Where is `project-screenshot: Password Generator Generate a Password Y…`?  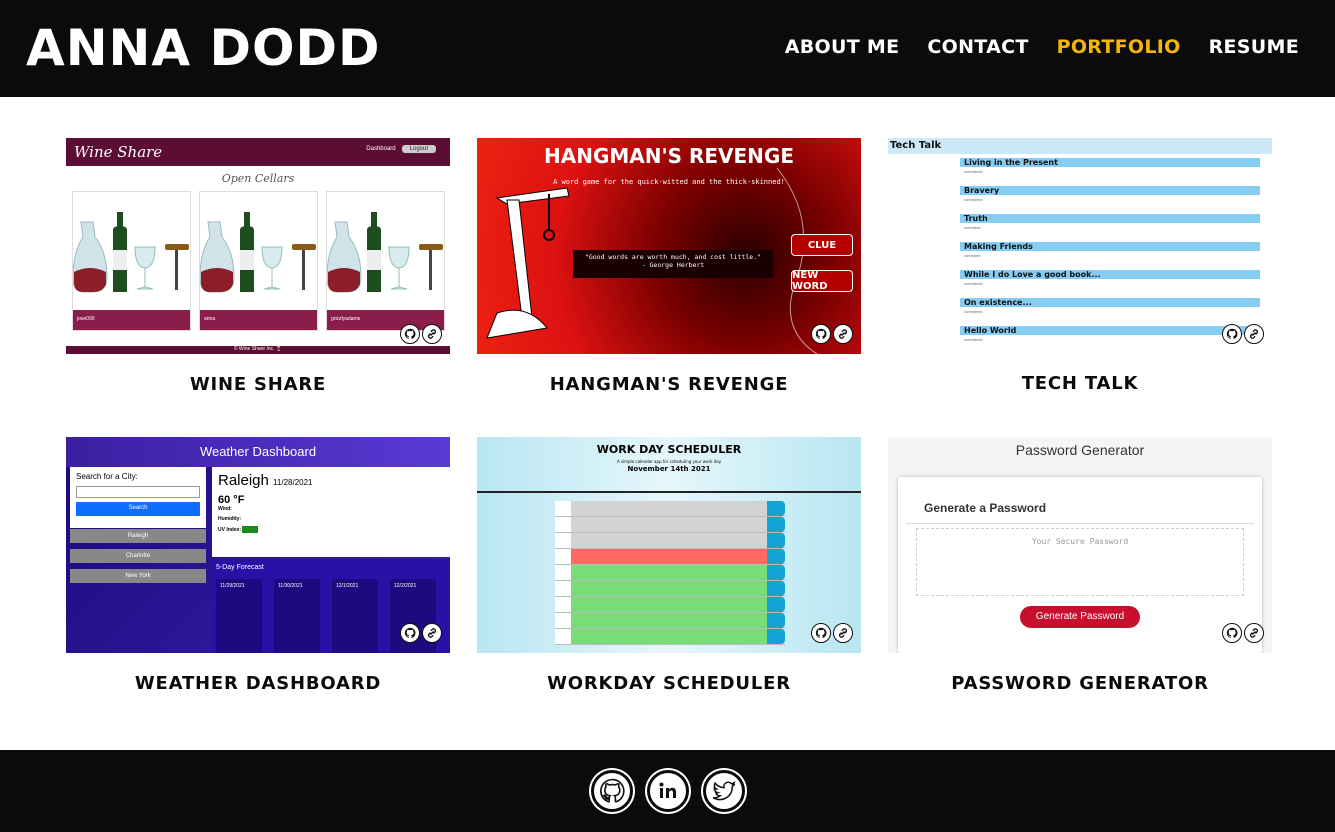 project-screenshot: Password Generator Generate a Password Y… is located at coordinates (1080, 545).